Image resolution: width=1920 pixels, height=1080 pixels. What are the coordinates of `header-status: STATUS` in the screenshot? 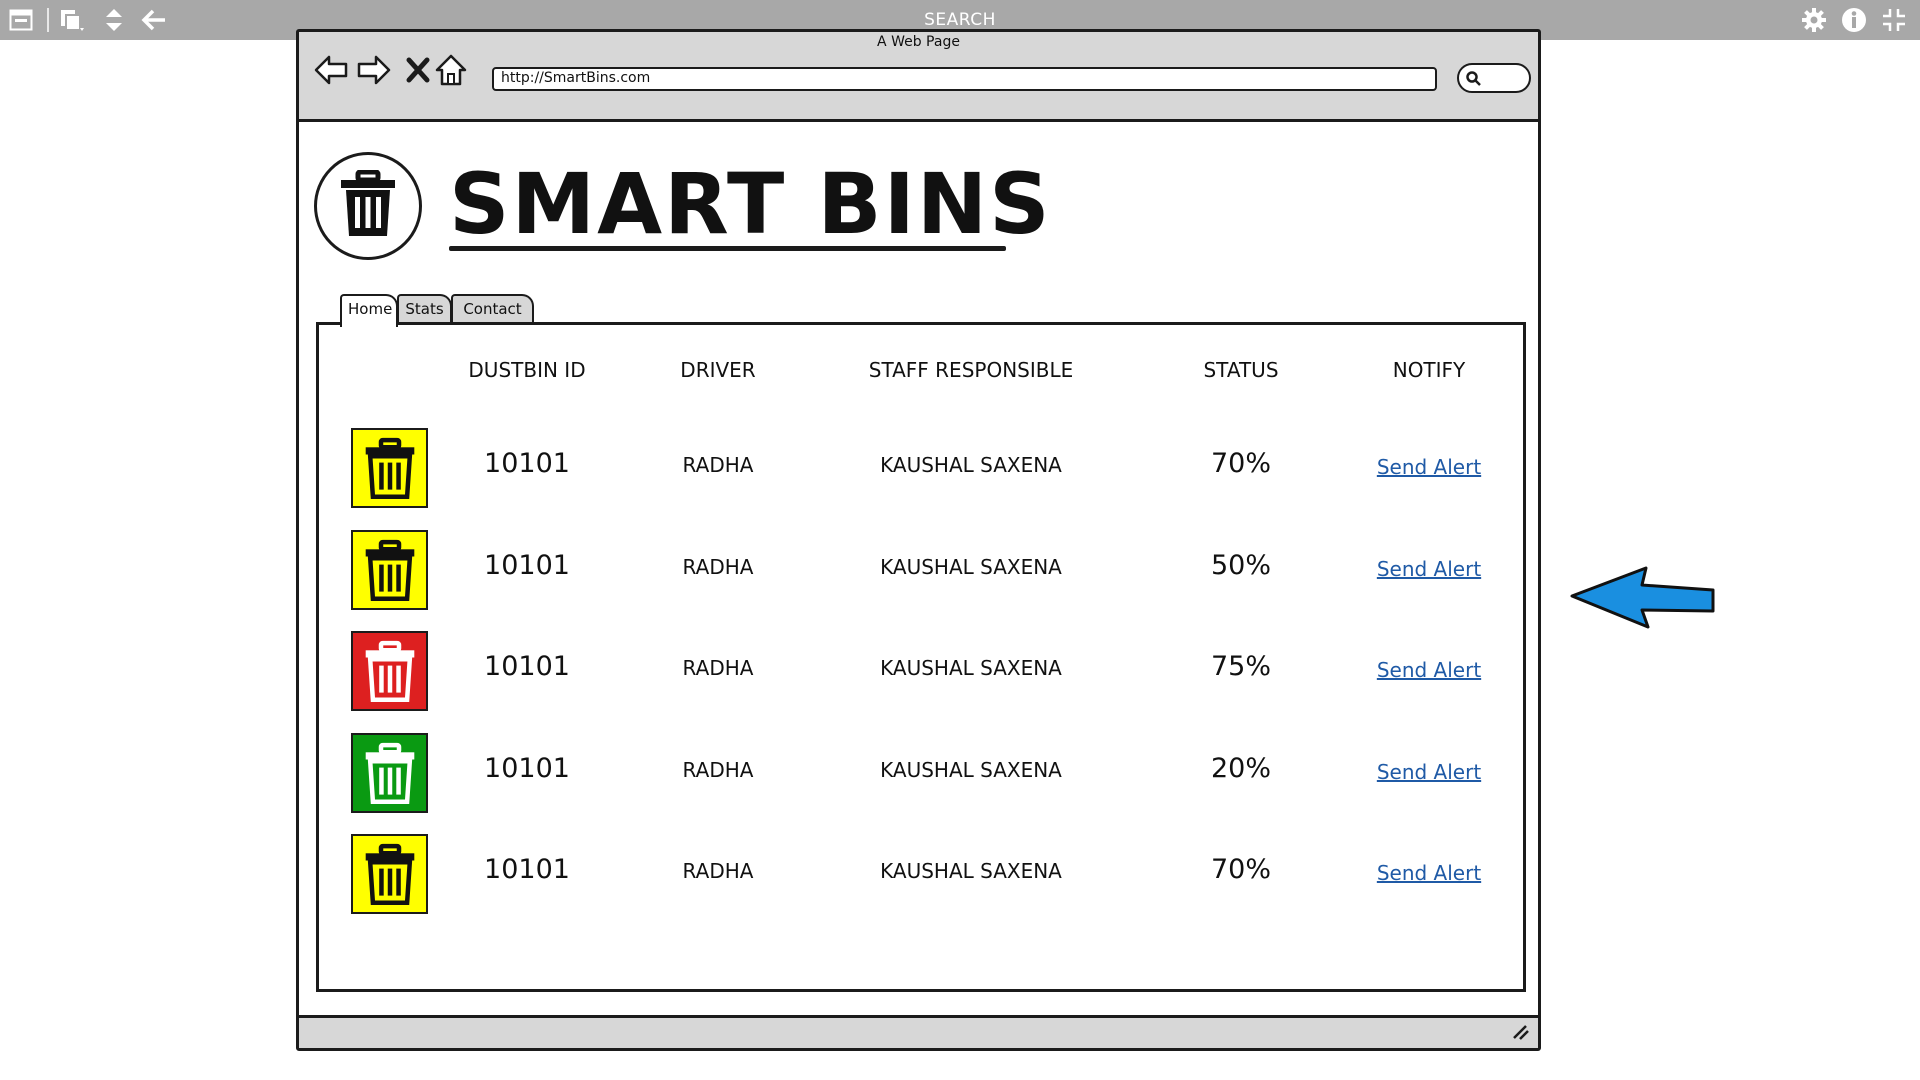 It's located at (1241, 370).